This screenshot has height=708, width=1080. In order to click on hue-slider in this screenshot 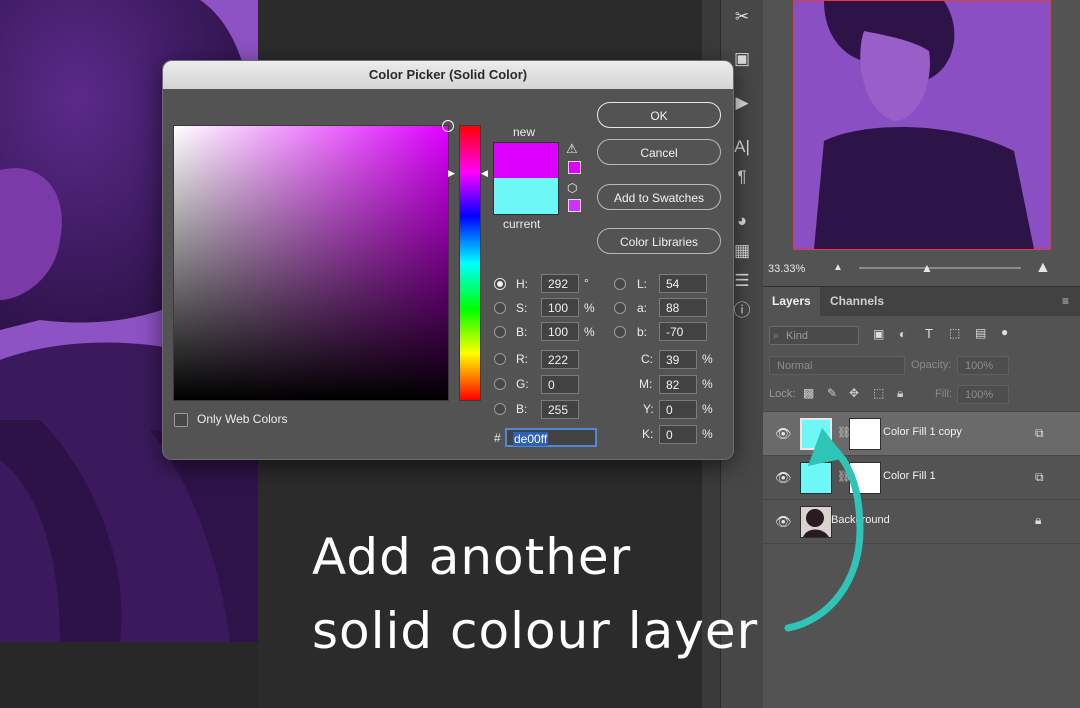, I will do `click(470, 263)`.